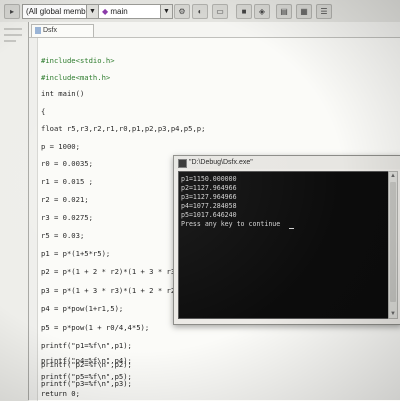 This screenshot has height=401, width=400. What do you see at coordinates (209, 206) in the screenshot?
I see `console-output-line: p4=1077.284058` at bounding box center [209, 206].